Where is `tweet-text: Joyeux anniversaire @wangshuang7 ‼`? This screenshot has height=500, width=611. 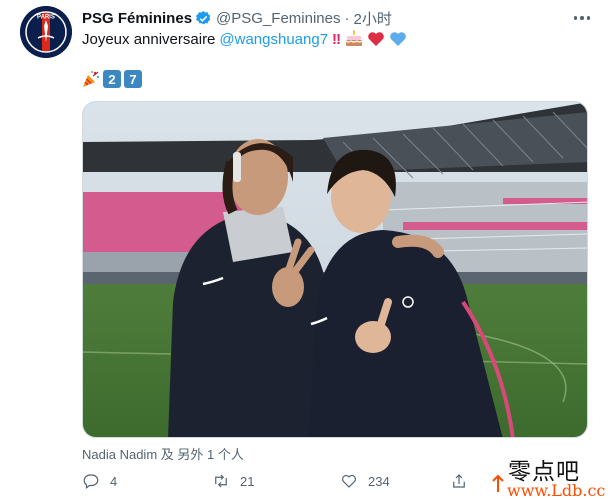 tweet-text: Joyeux anniversaire @wangshuang7 ‼ is located at coordinates (244, 39).